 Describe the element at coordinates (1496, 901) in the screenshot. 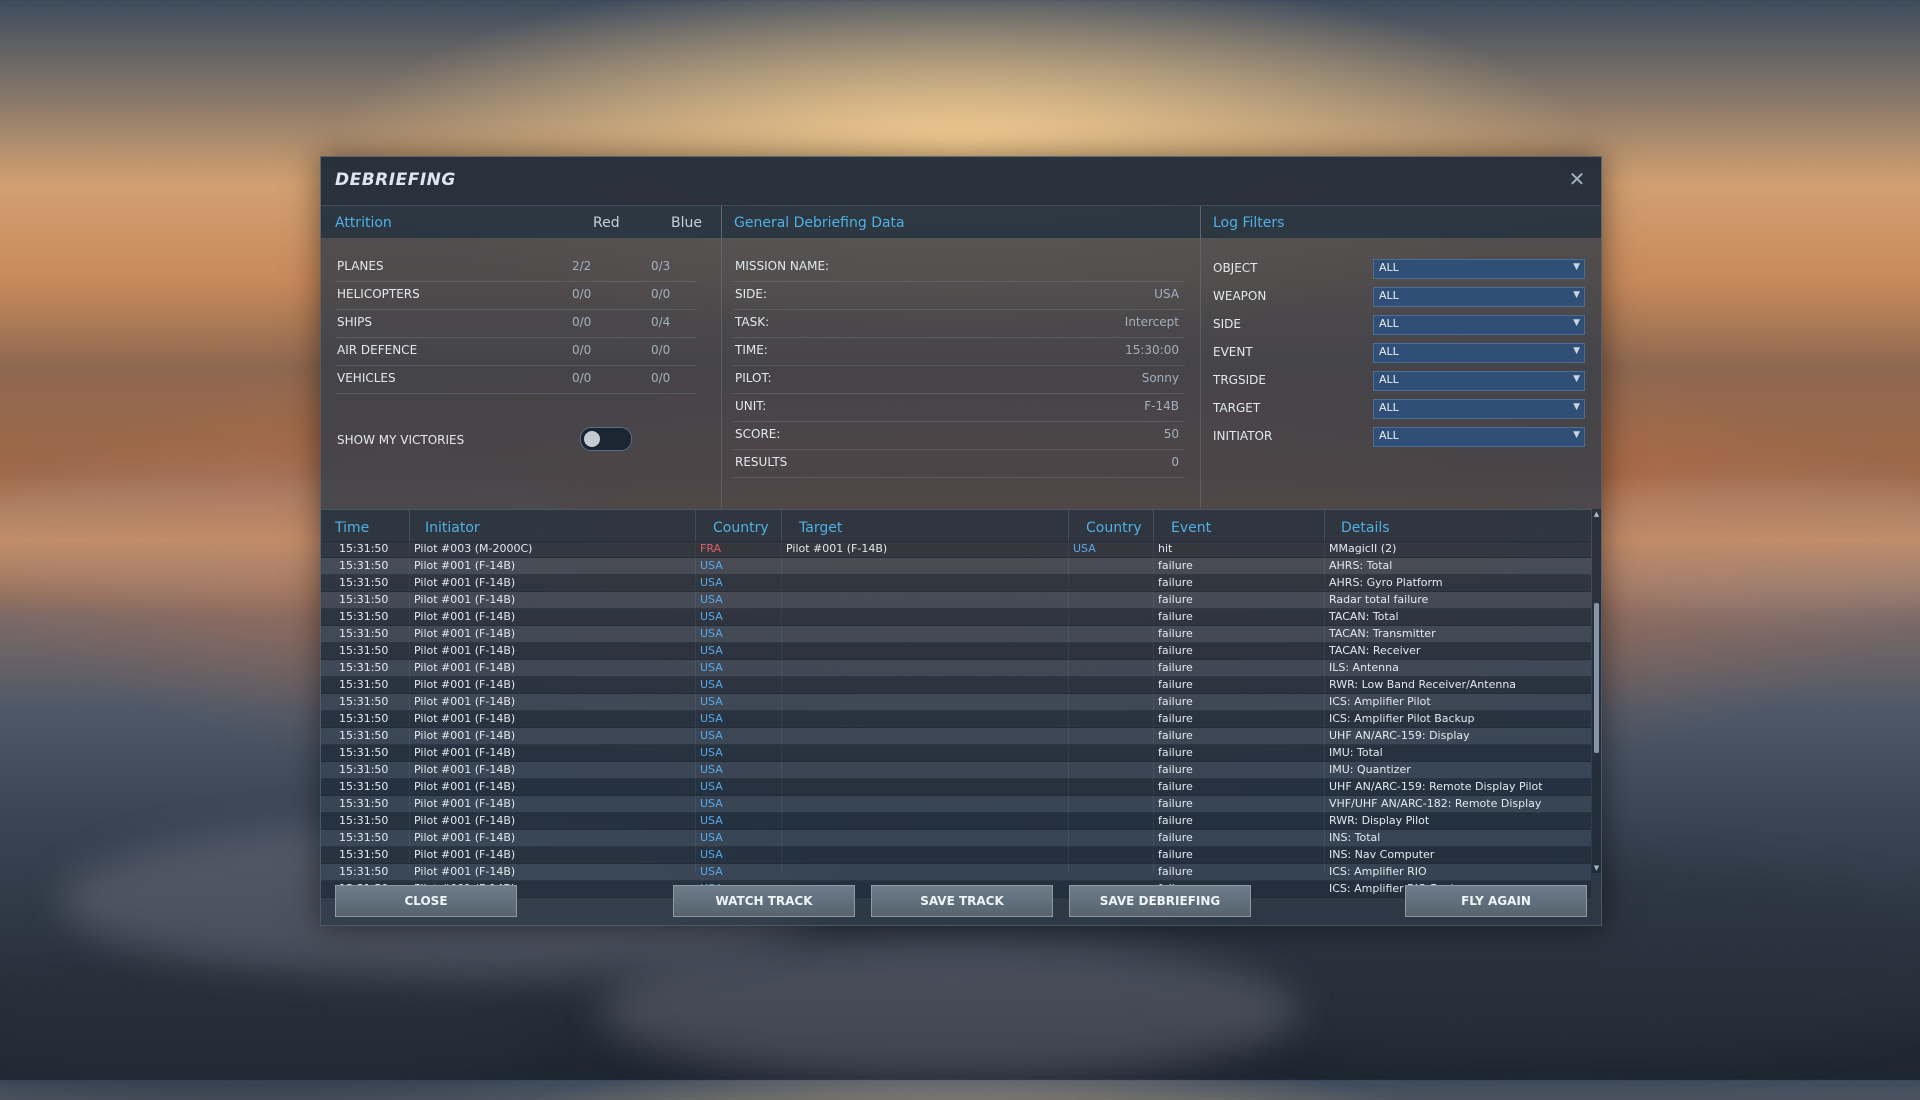

I see `fly-again-button: FLY AGAIN` at that location.